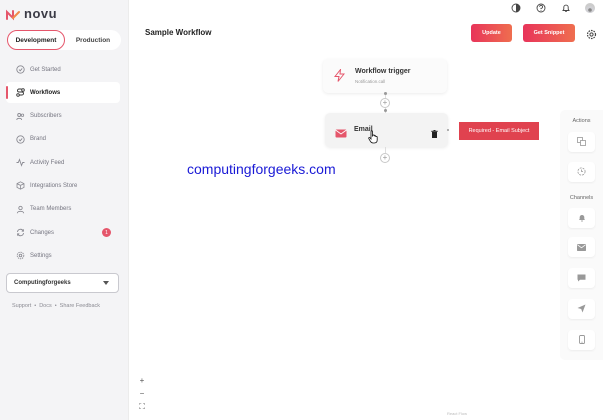 This screenshot has height=420, width=603. Describe the element at coordinates (63, 69) in the screenshot. I see `sidebar-item-get-started: Get Started` at that location.